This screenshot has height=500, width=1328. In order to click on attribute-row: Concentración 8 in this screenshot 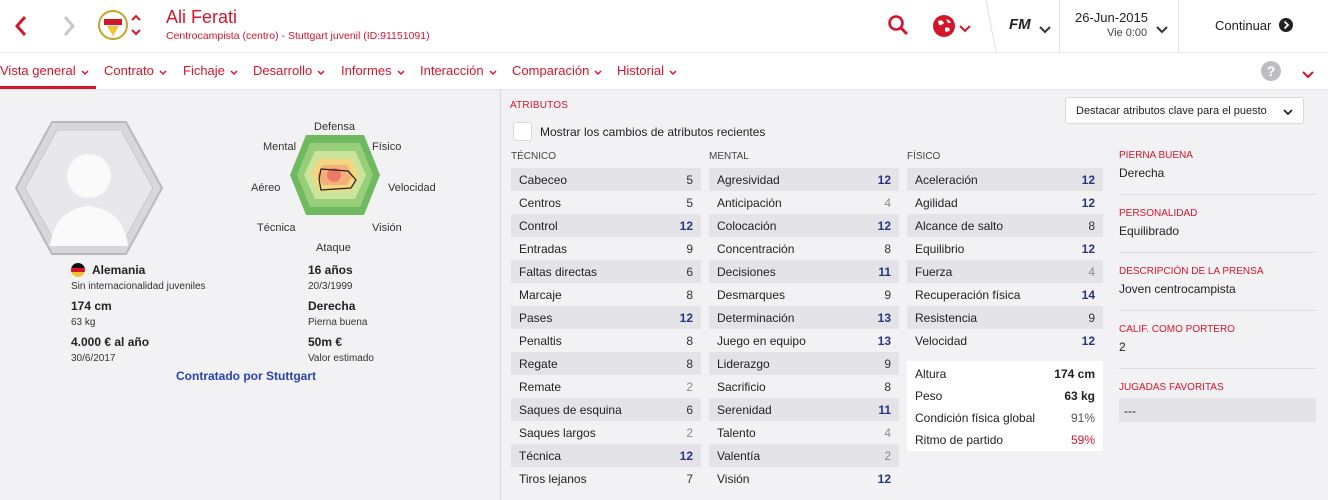, I will do `click(804, 248)`.